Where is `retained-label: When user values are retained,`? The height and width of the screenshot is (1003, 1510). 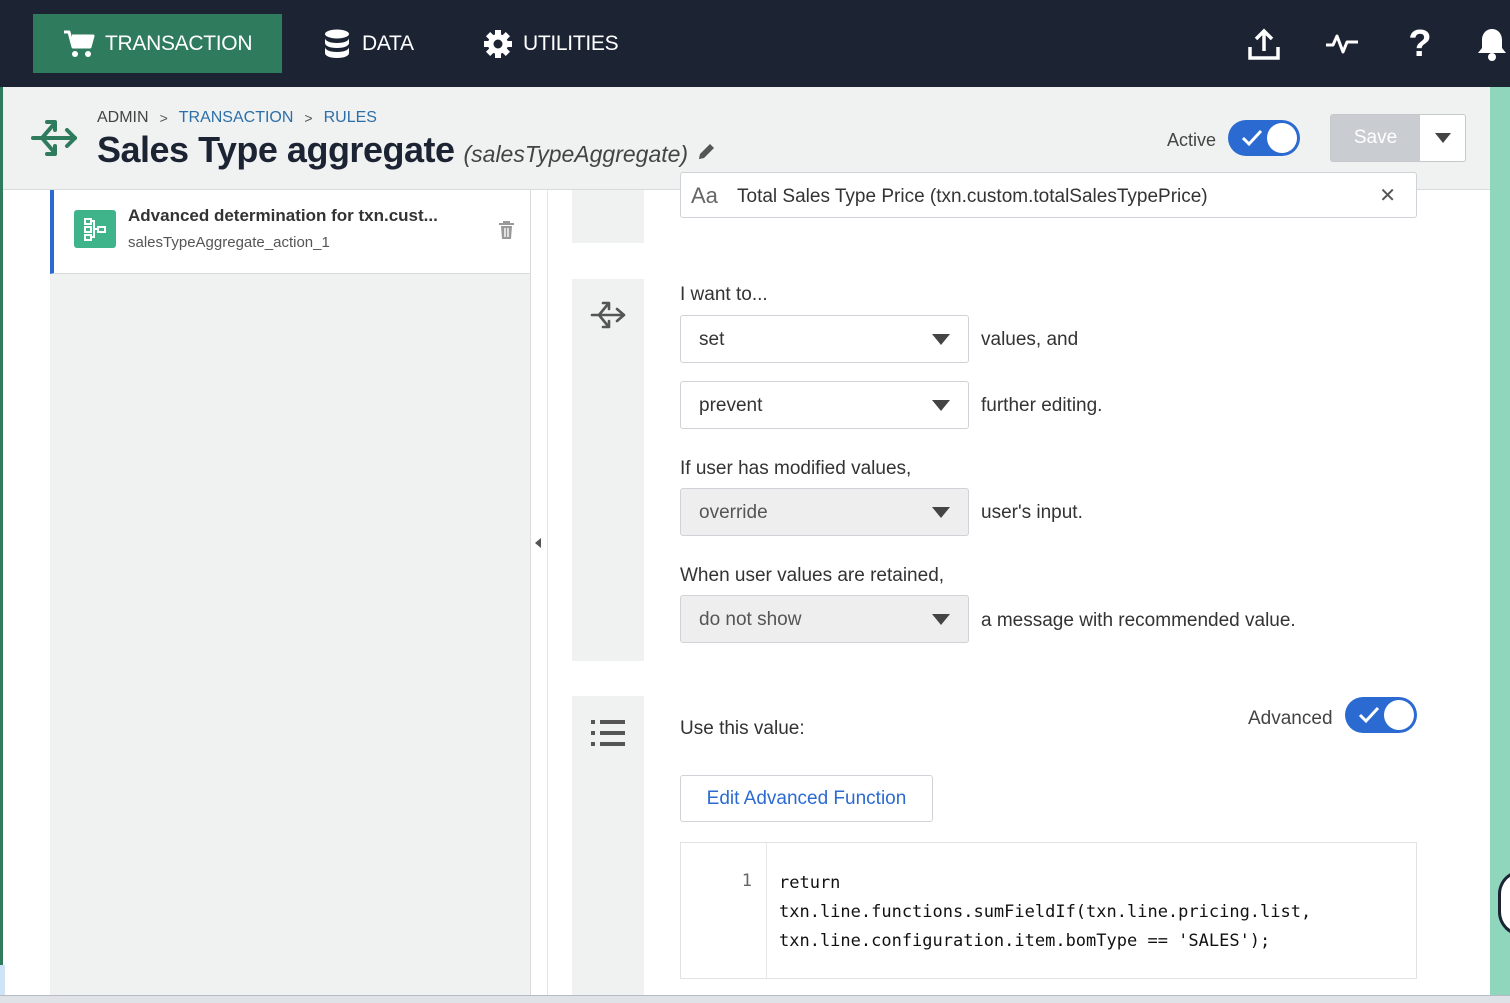
retained-label: When user values are retained, is located at coordinates (812, 575).